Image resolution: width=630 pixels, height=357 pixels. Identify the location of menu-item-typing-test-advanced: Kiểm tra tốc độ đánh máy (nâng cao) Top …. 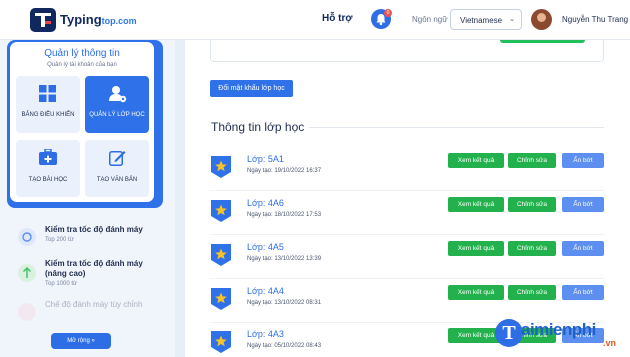
(93, 274).